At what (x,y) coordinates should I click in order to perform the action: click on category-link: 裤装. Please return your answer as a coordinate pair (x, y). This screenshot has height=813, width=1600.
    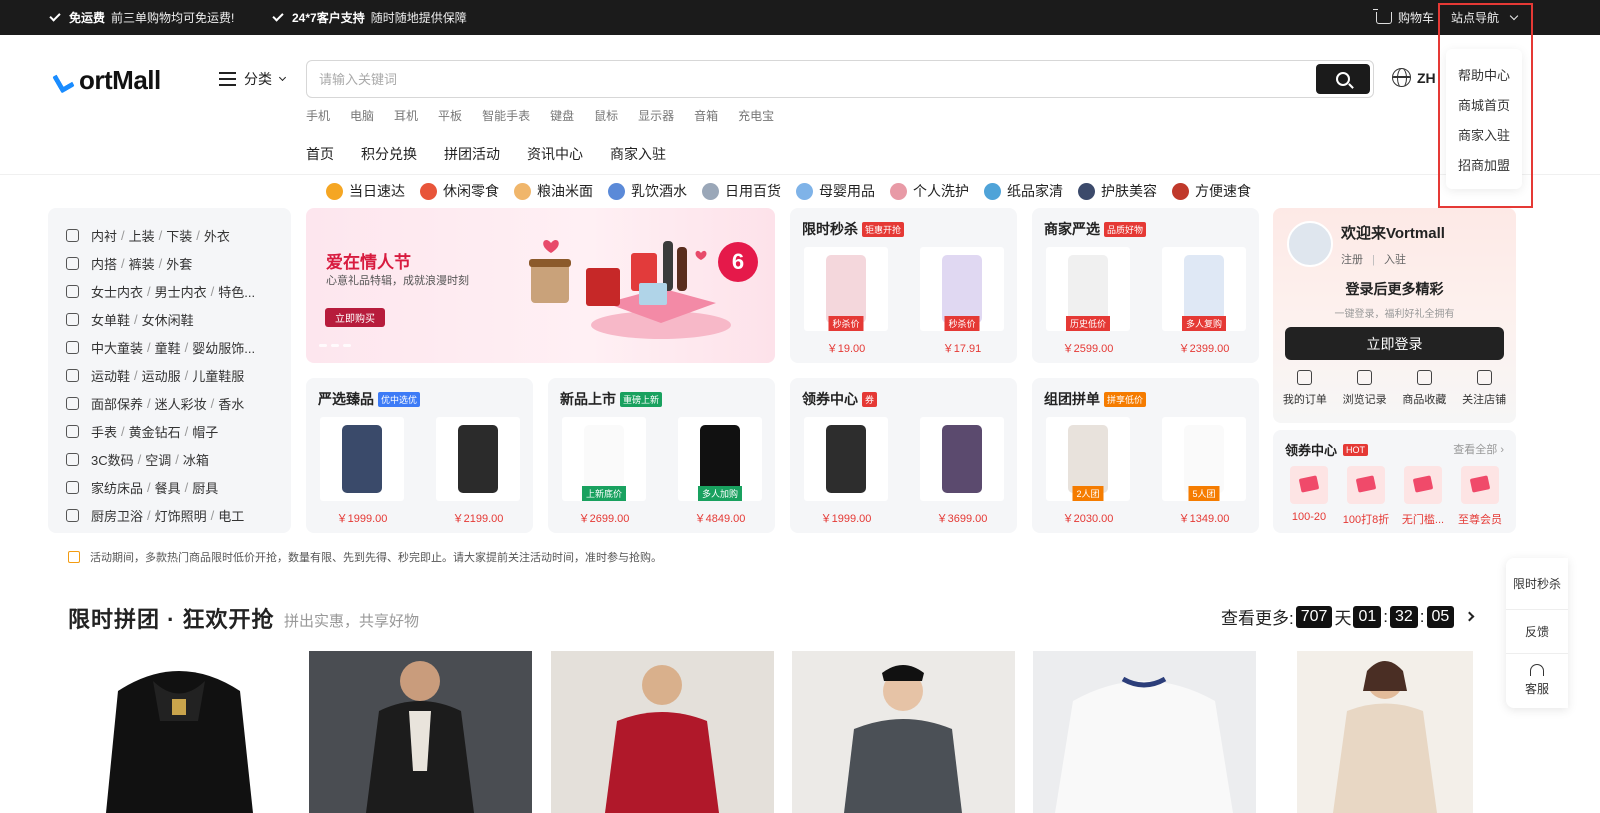
    Looking at the image, I should click on (142, 263).